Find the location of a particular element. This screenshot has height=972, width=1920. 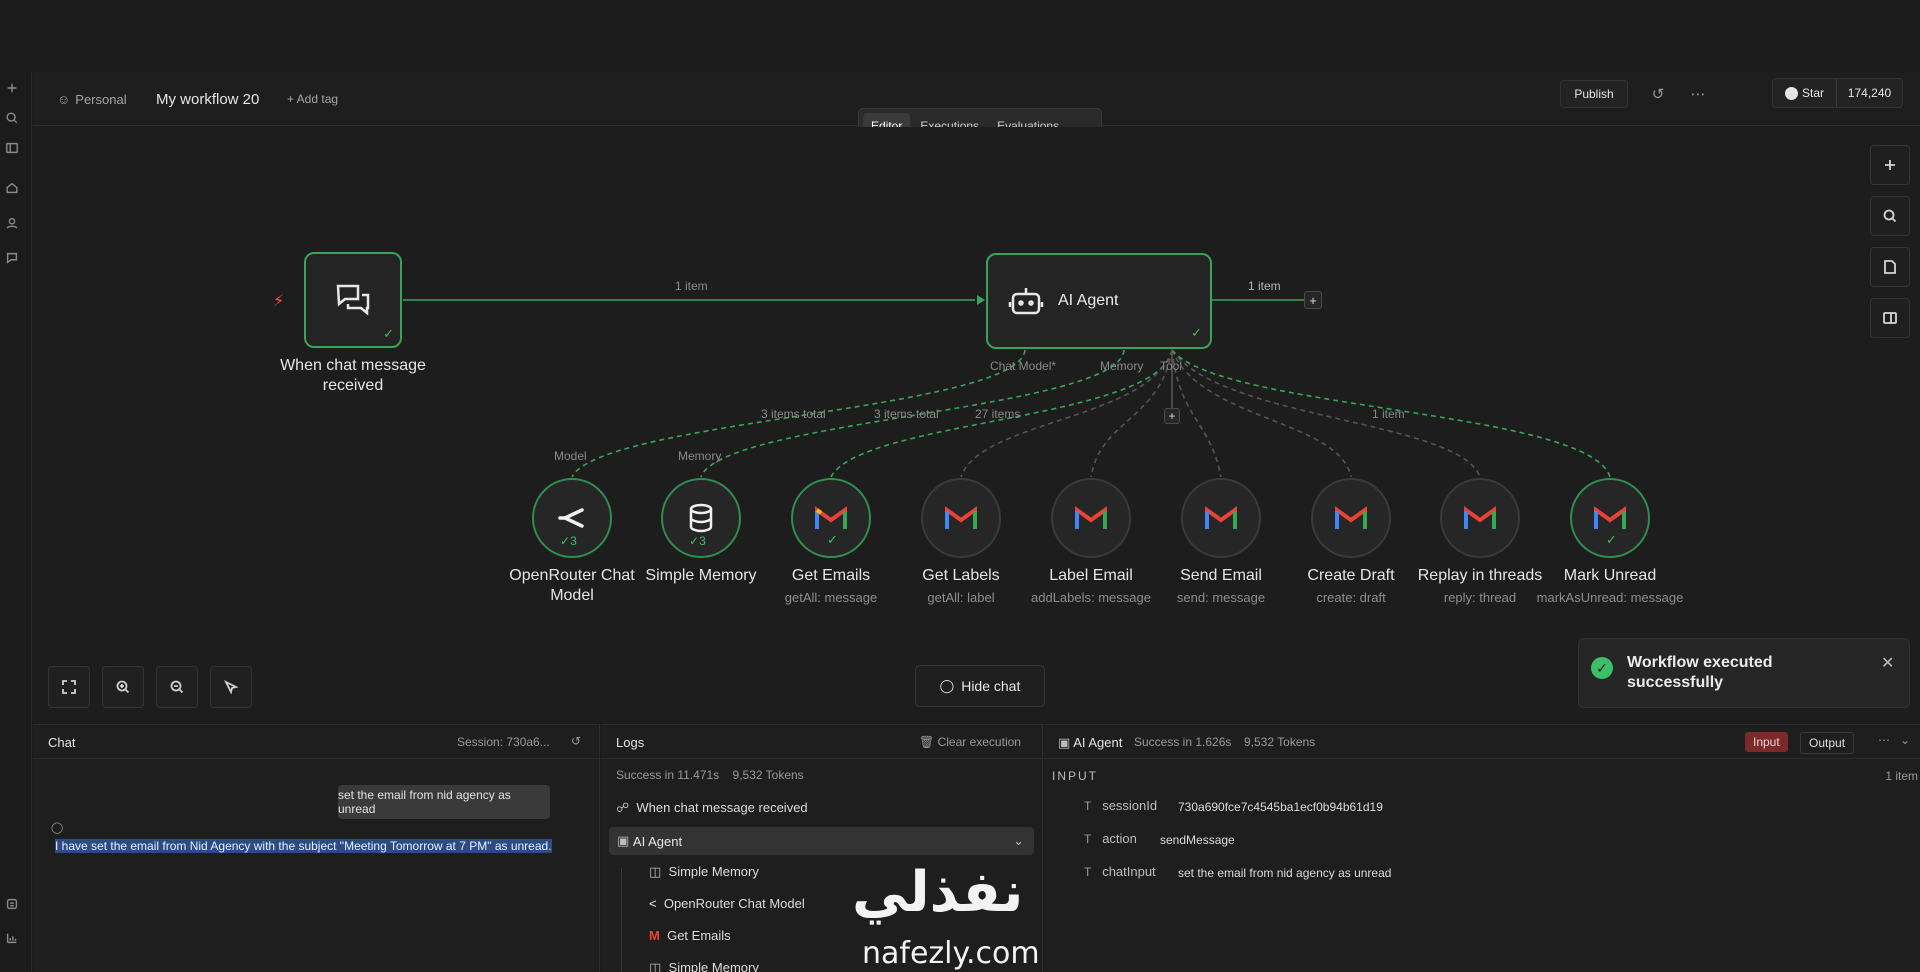

logs-summary: Success in 11.471s 9,532 Tokens is located at coordinates (710, 775).